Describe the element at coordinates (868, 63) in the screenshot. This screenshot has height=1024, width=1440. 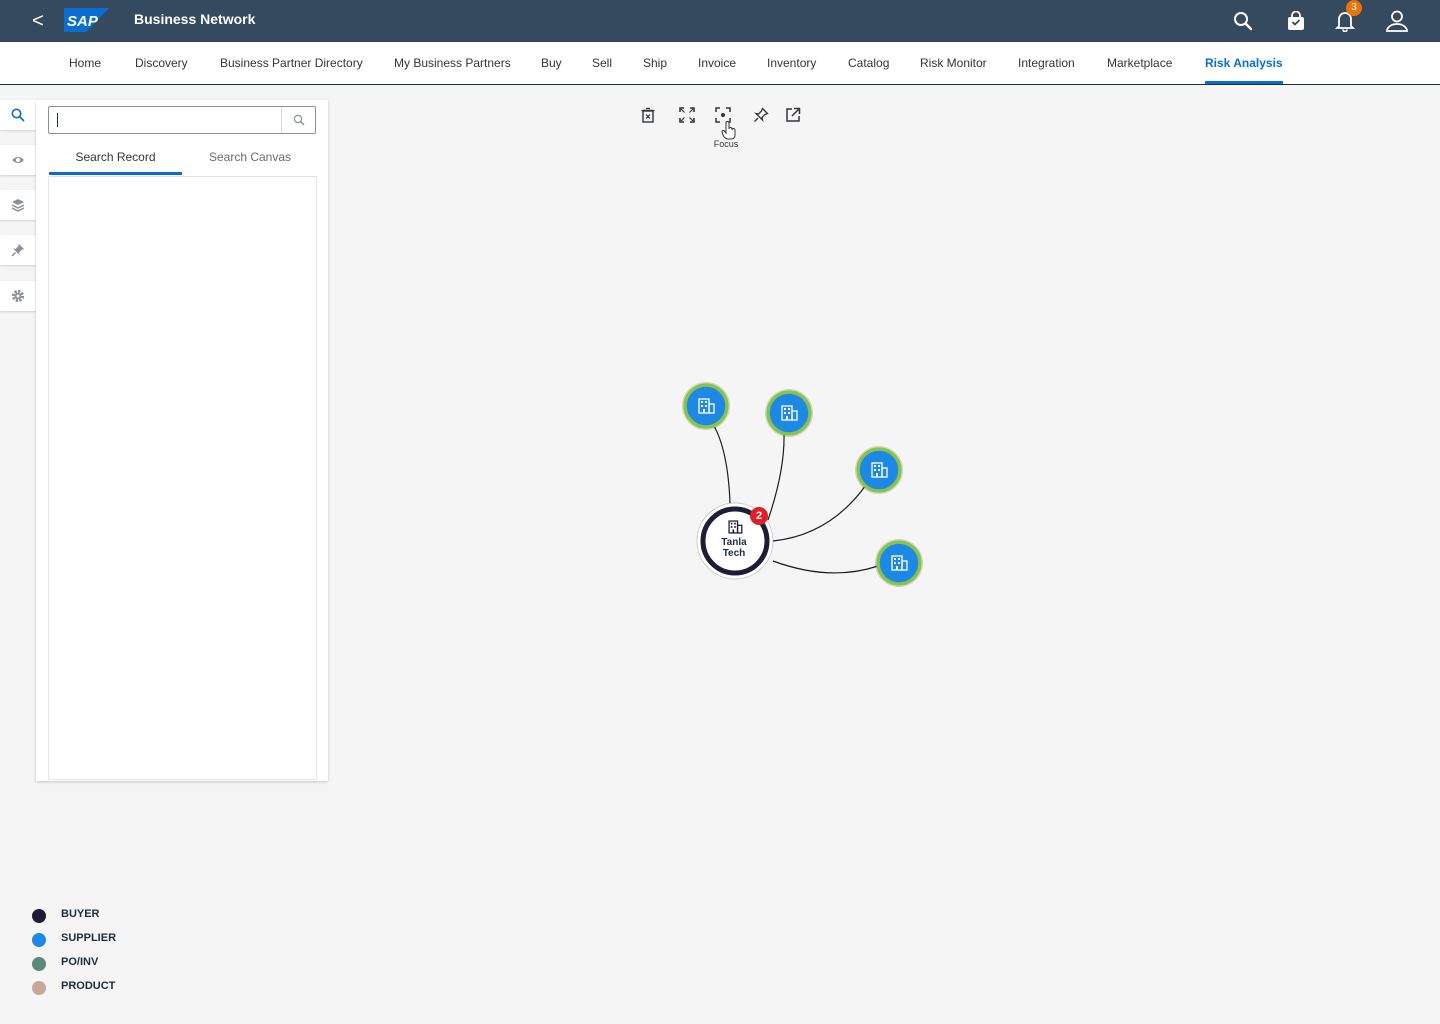
I see `tab-catalog: Catalog` at that location.